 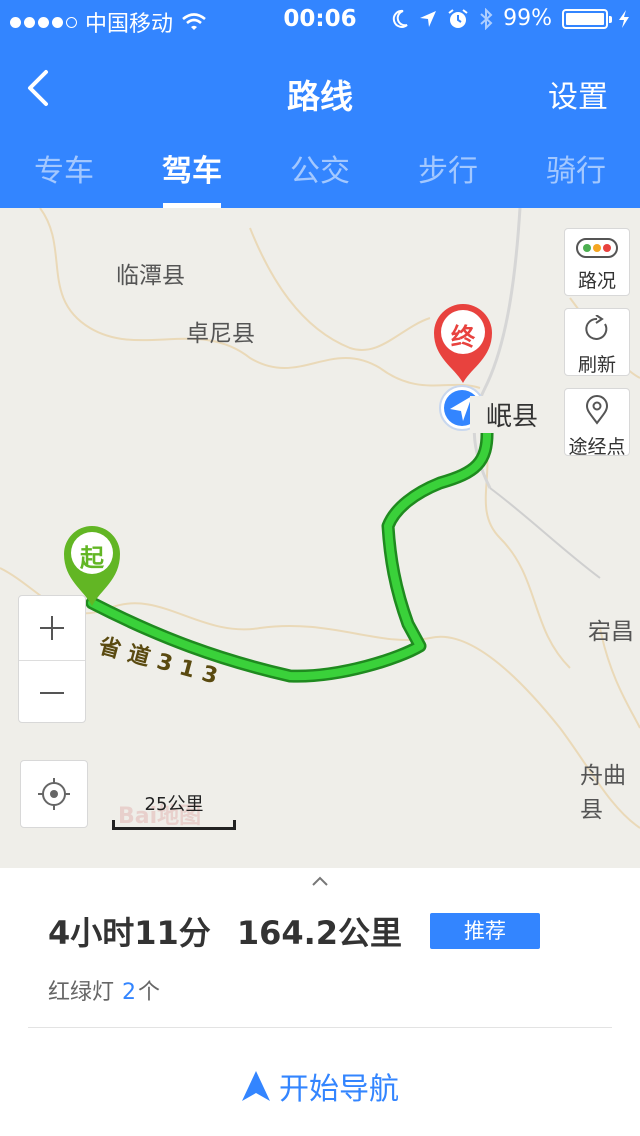 What do you see at coordinates (339, 1089) in the screenshot?
I see `start-navigation-label: 开始导航` at bounding box center [339, 1089].